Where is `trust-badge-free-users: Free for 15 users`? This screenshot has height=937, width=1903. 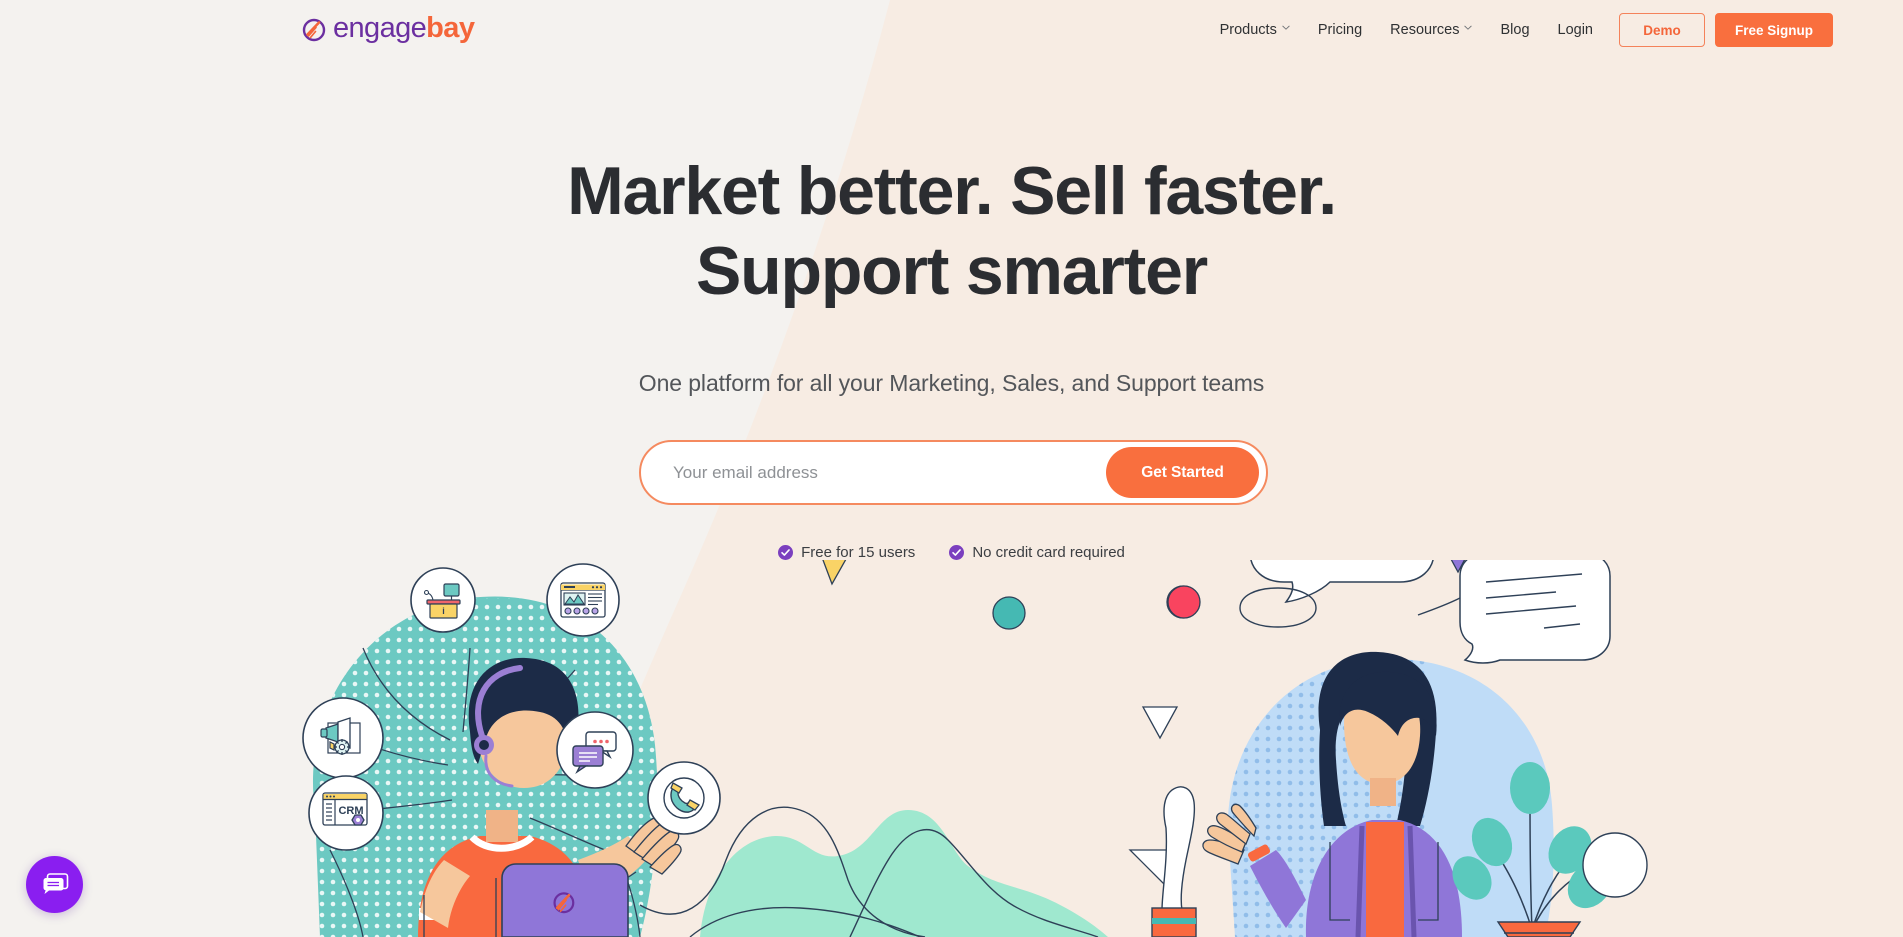 trust-badge-free-users: Free for 15 users is located at coordinates (846, 552).